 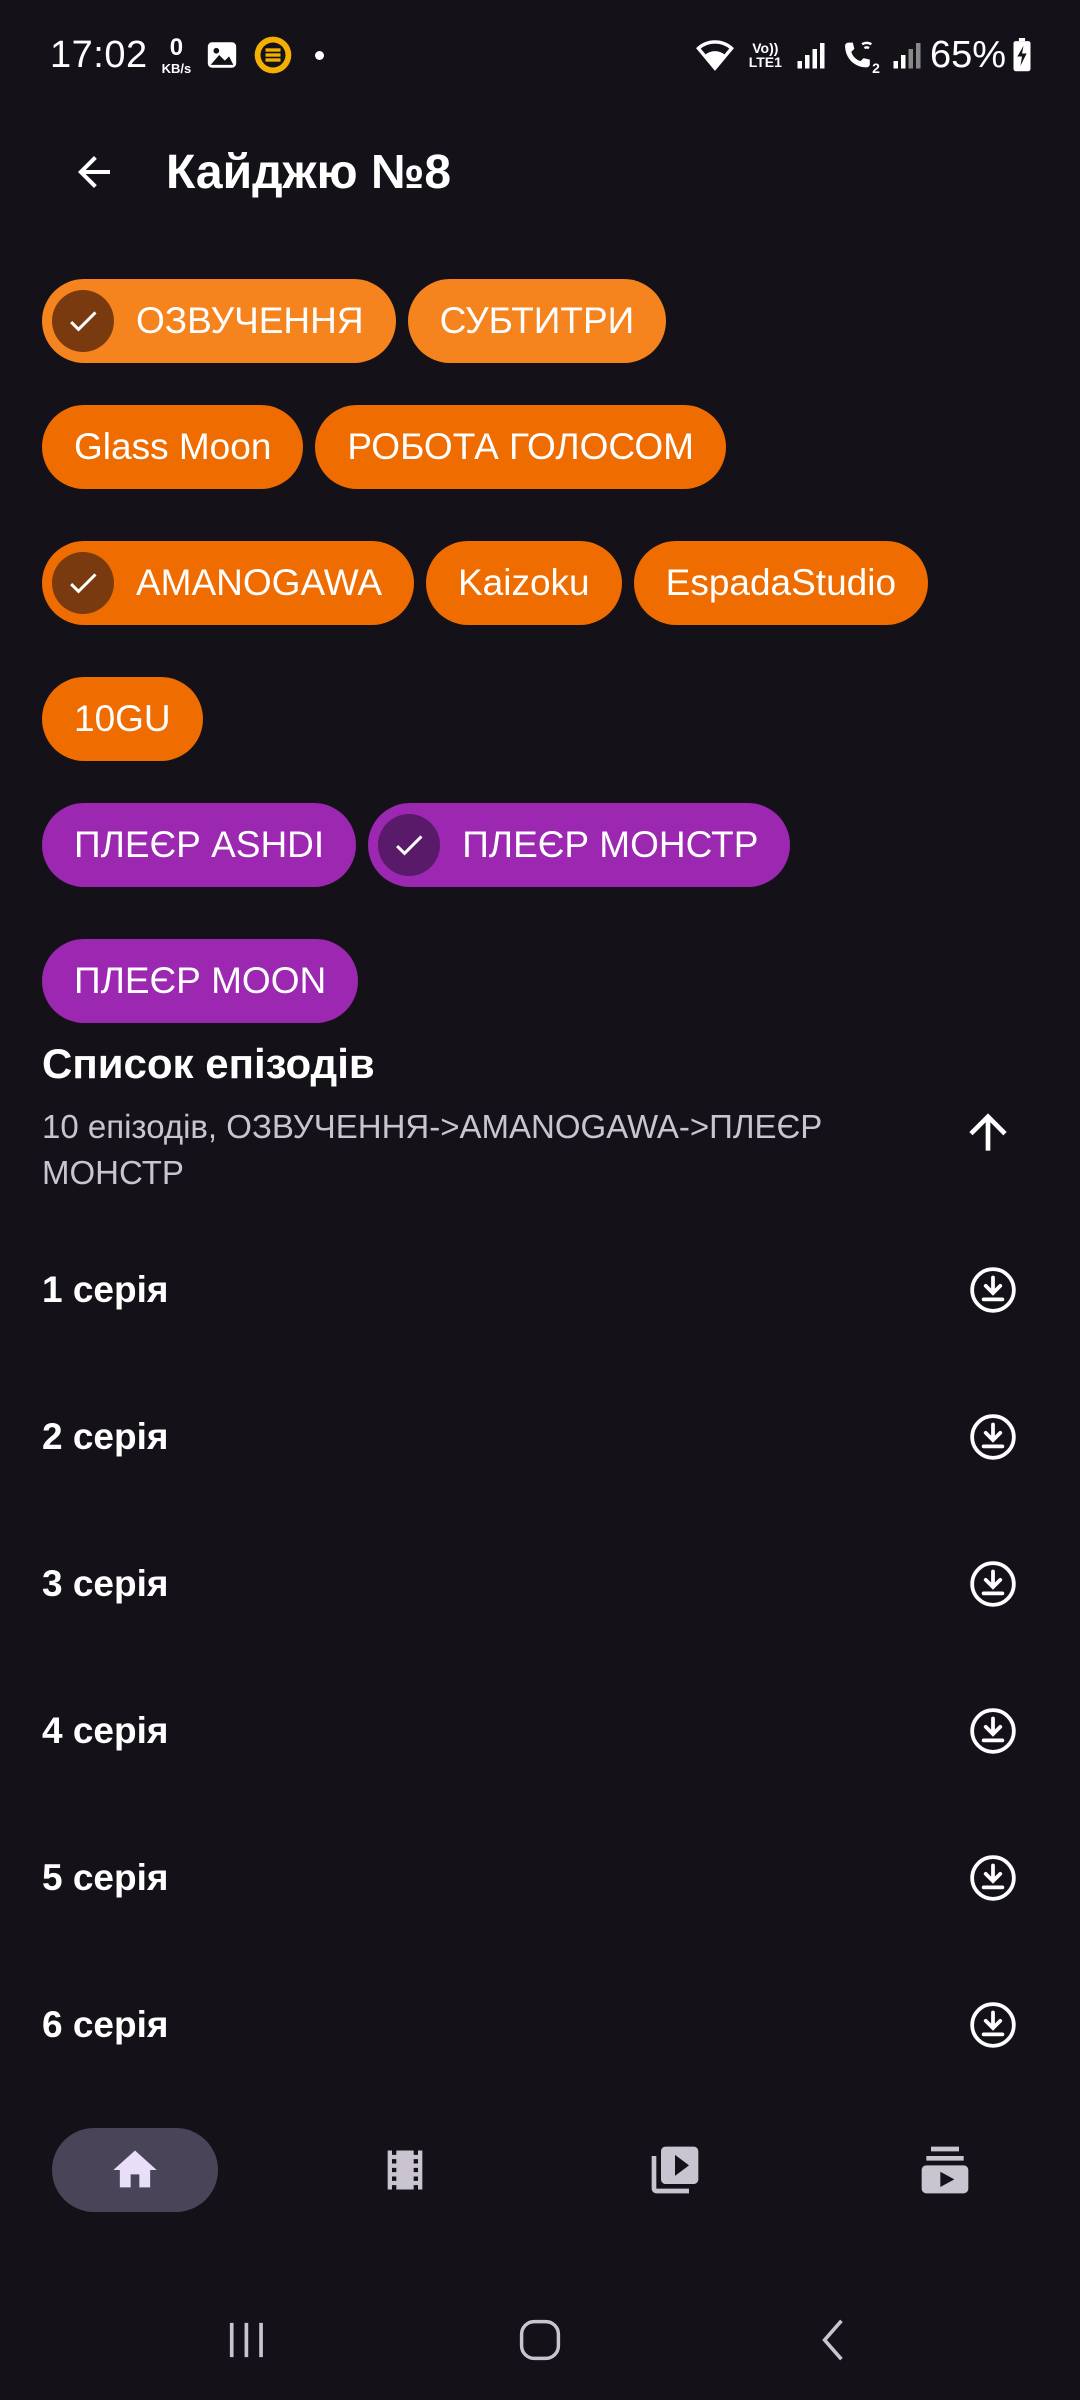 What do you see at coordinates (540, 1289) in the screenshot?
I see `episode-item: 1 серія` at bounding box center [540, 1289].